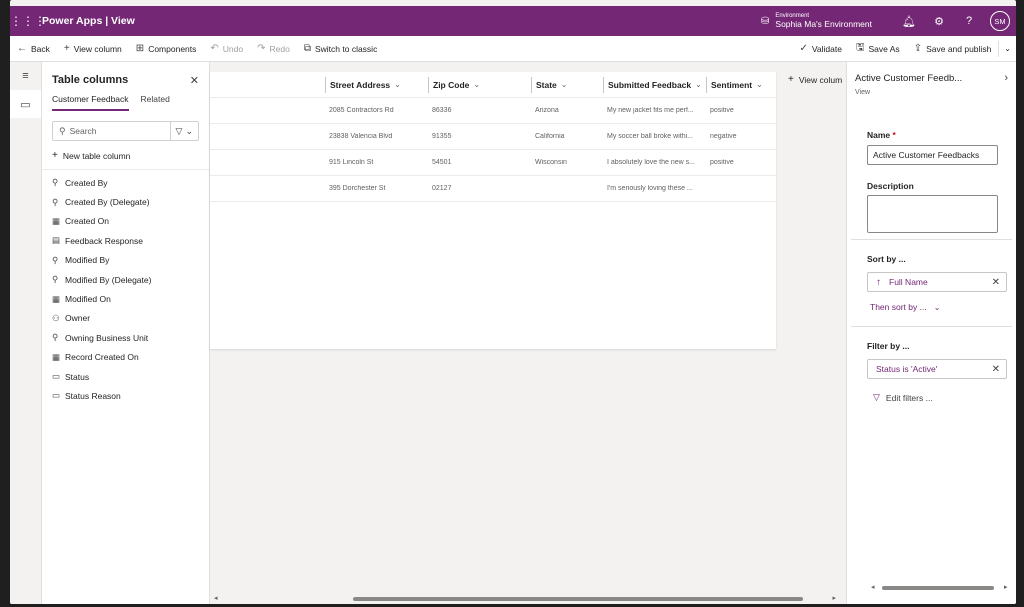  What do you see at coordinates (937, 307) in the screenshot?
I see `then-sort-button: Then sort by ... ⌄` at bounding box center [937, 307].